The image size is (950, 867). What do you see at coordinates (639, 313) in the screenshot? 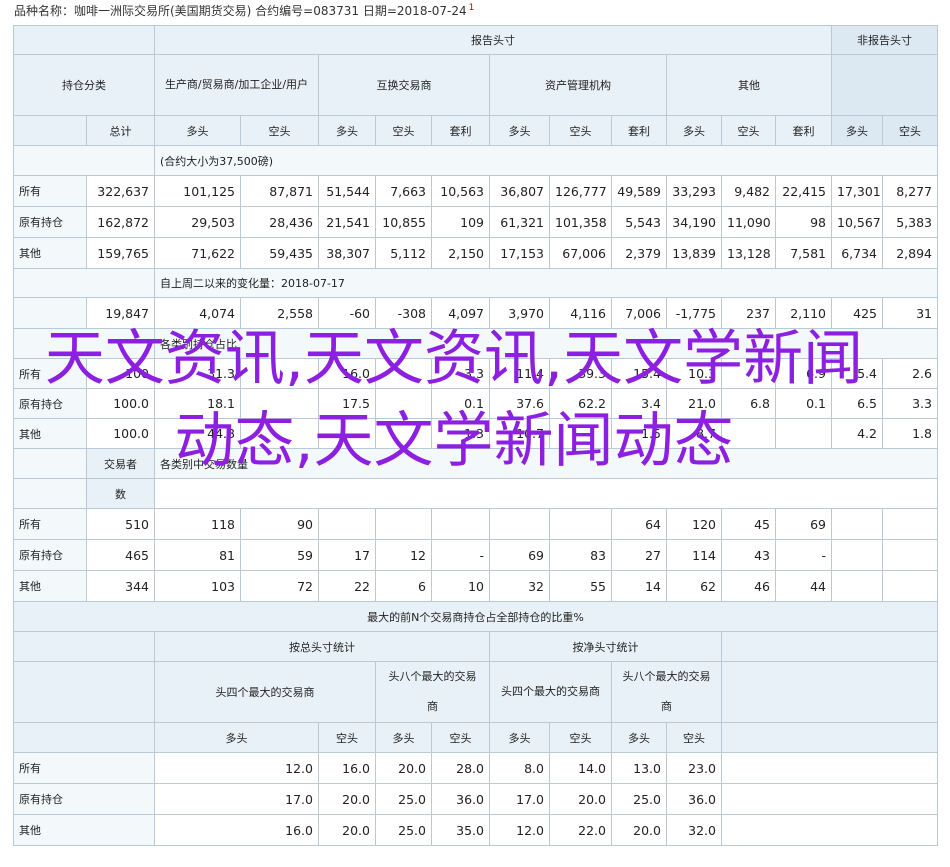
I see `value-cell: 7,006` at bounding box center [639, 313].